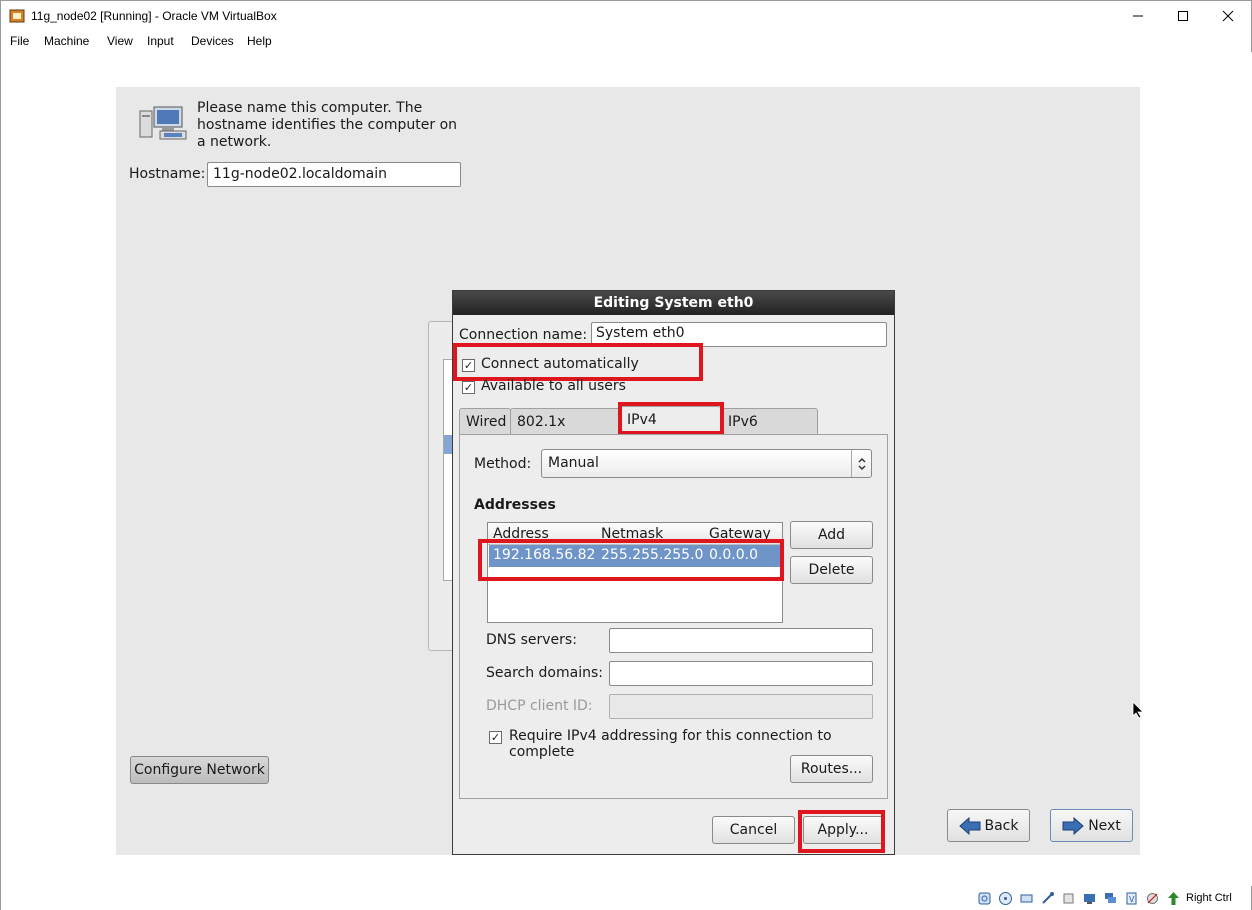 The width and height of the screenshot is (1252, 910). I want to click on dhcp-client-id-input, so click(741, 706).